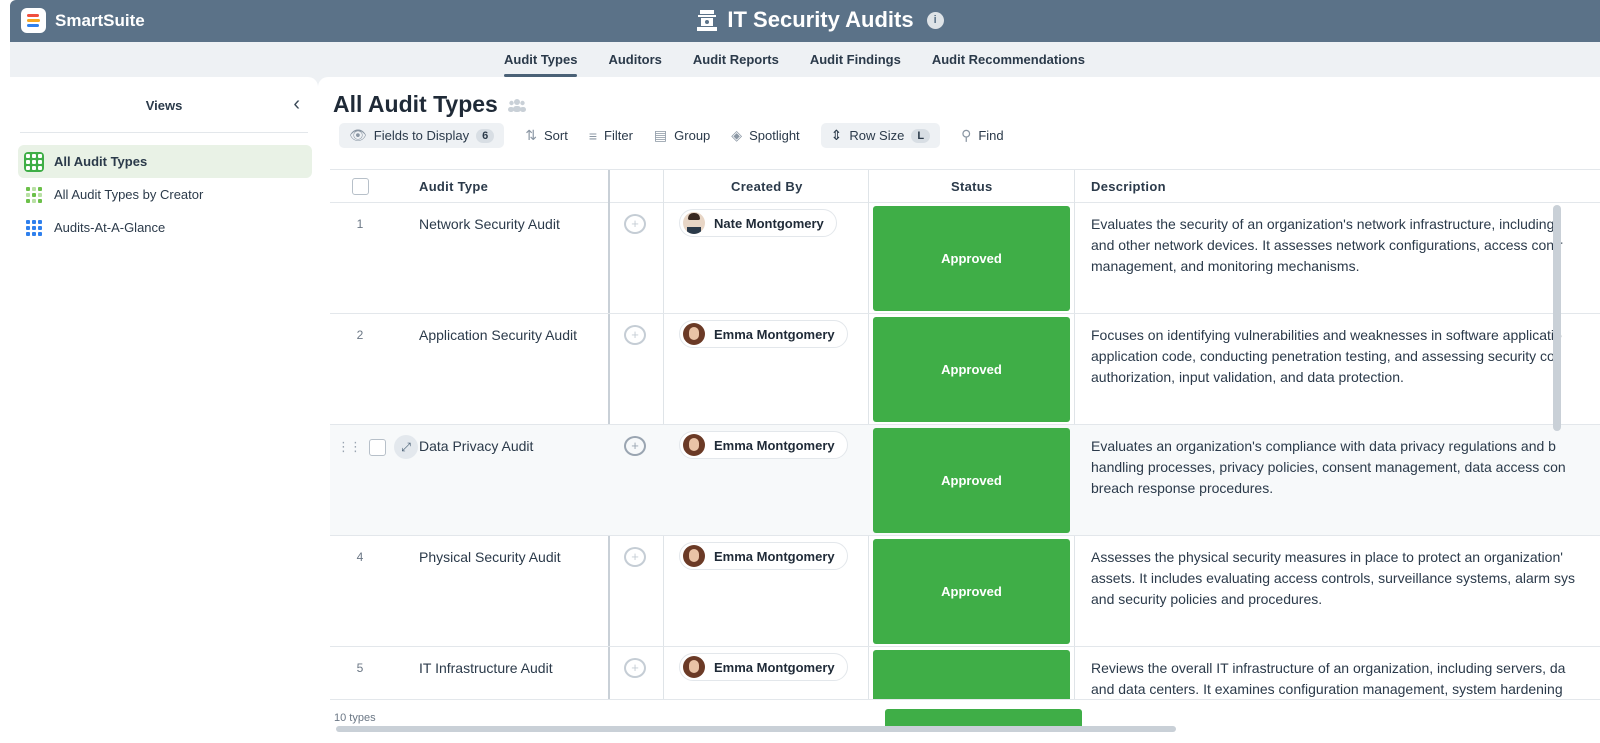 This screenshot has height=743, width=1600. What do you see at coordinates (360, 224) in the screenshot?
I see `row-number: 1` at bounding box center [360, 224].